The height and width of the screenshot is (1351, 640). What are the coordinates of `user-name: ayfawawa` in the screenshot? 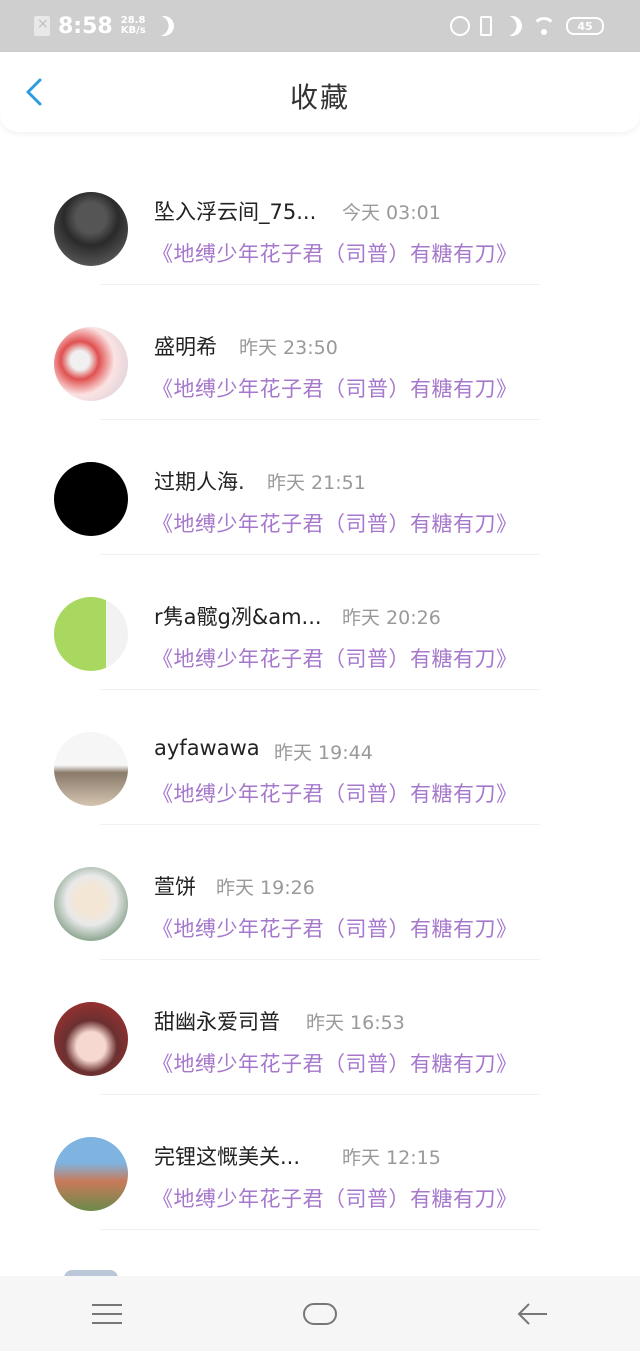 It's located at (207, 748).